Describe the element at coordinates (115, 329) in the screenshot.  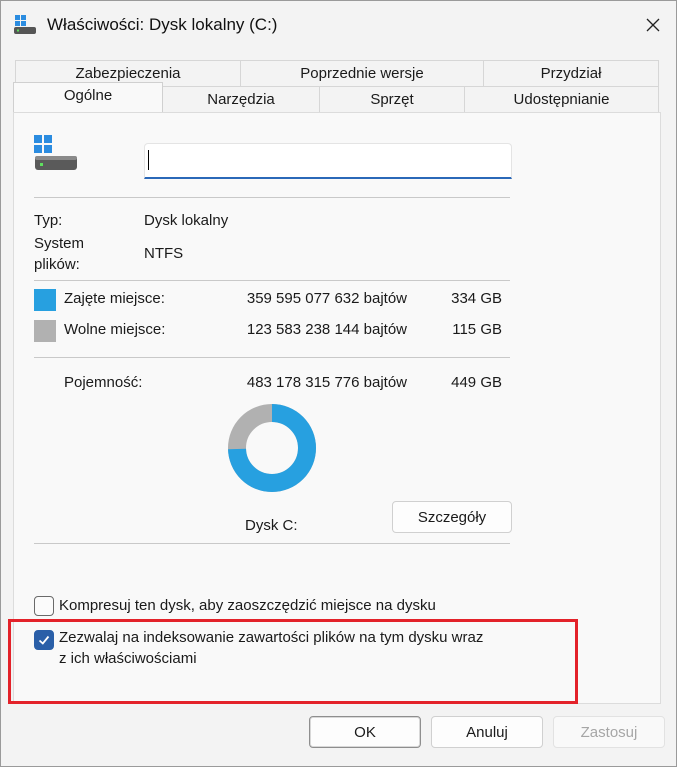
I see `free-space-label: Wolne miejsce:` at that location.